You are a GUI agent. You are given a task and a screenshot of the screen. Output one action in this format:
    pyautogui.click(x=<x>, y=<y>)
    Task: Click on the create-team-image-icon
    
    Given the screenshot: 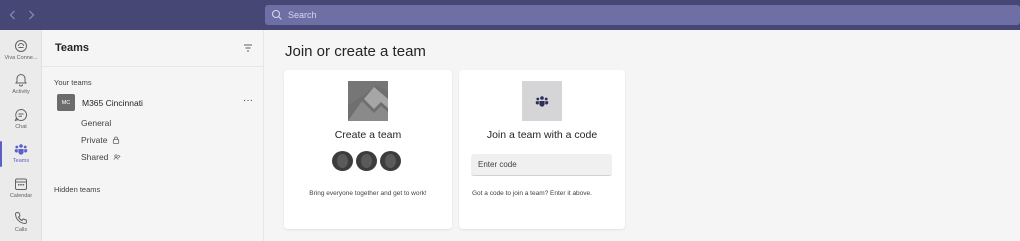 What is the action you would take?
    pyautogui.click(x=368, y=101)
    